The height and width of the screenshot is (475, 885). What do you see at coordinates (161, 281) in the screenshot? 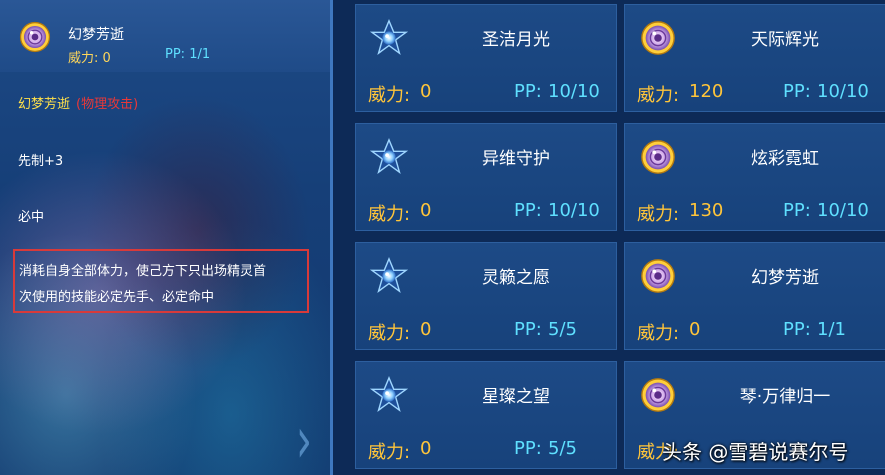
I see `skill-description: 消耗自身全部体力，使己方下只出场精灵首 次使用的技能必定先手、必定命中` at bounding box center [161, 281].